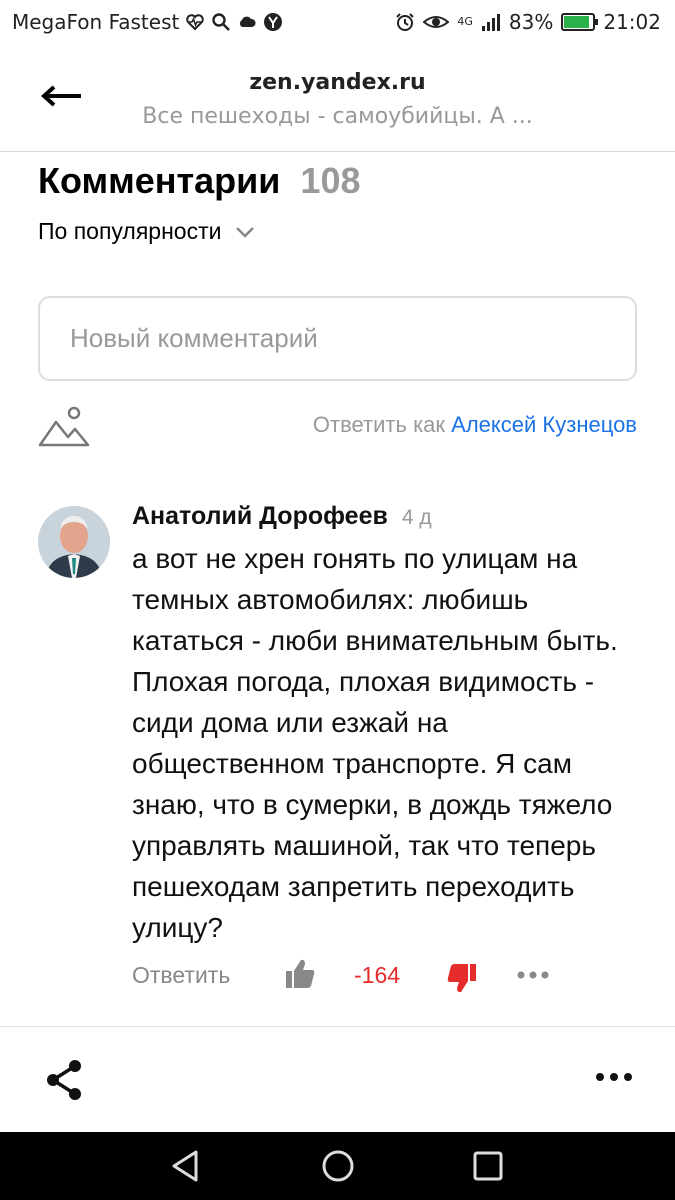 This screenshot has height=1200, width=675. Describe the element at coordinates (544, 424) in the screenshot. I see `reply-as-user-link: Алексей Кузнецов` at that location.